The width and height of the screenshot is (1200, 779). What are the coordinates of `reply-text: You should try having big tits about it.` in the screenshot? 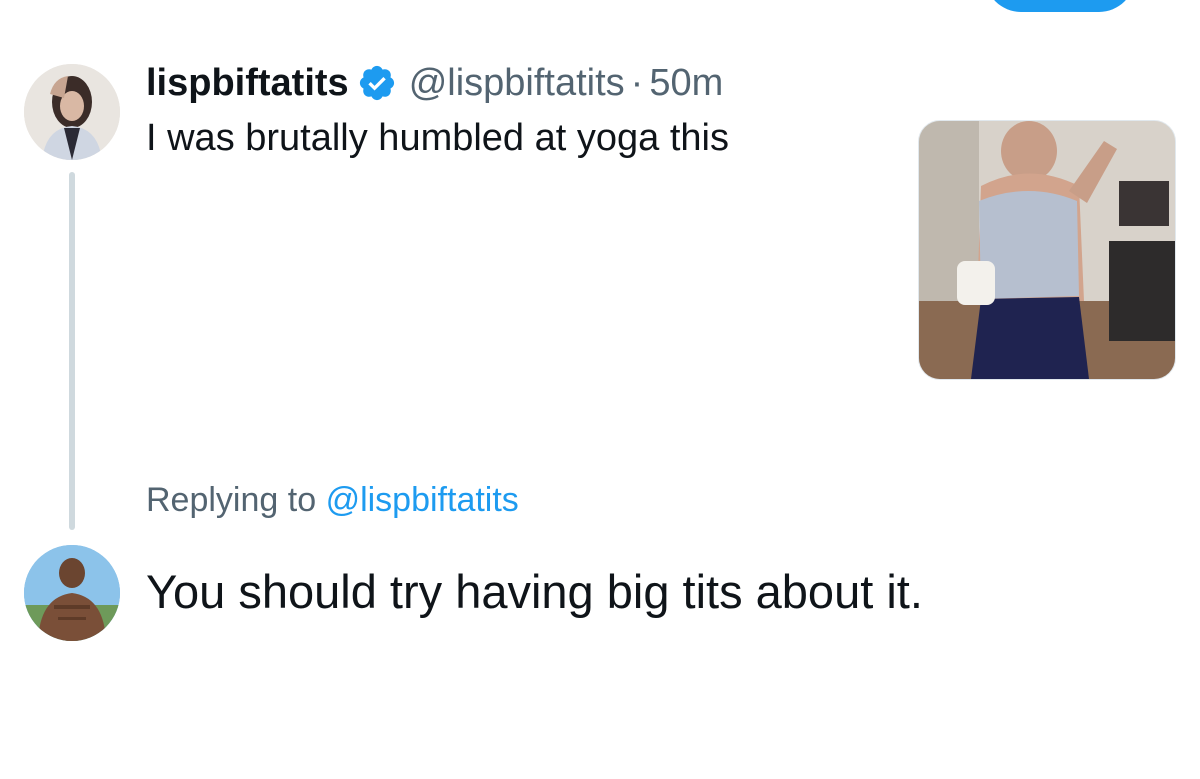 It's located at (534, 591).